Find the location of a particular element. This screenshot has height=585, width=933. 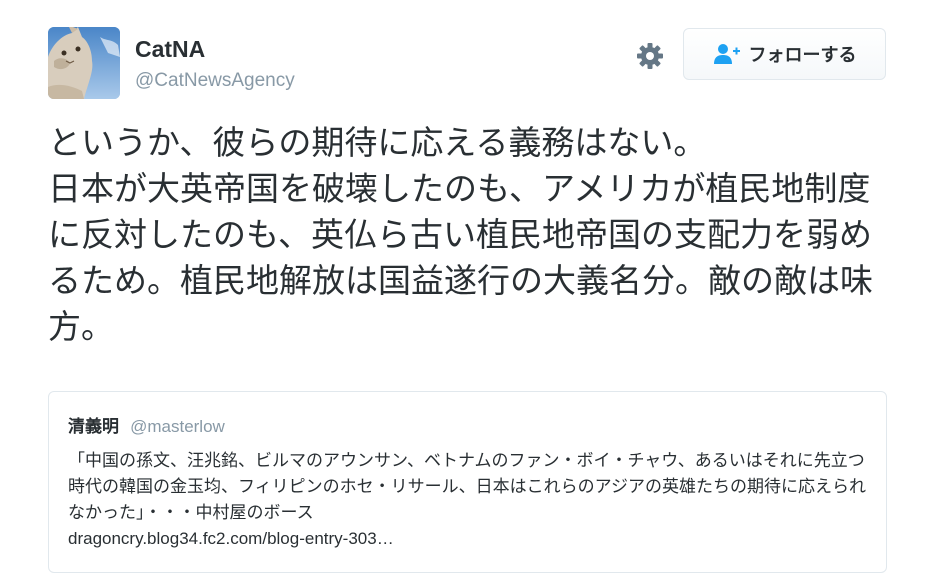

author-display-name: CatNA is located at coordinates (170, 49).